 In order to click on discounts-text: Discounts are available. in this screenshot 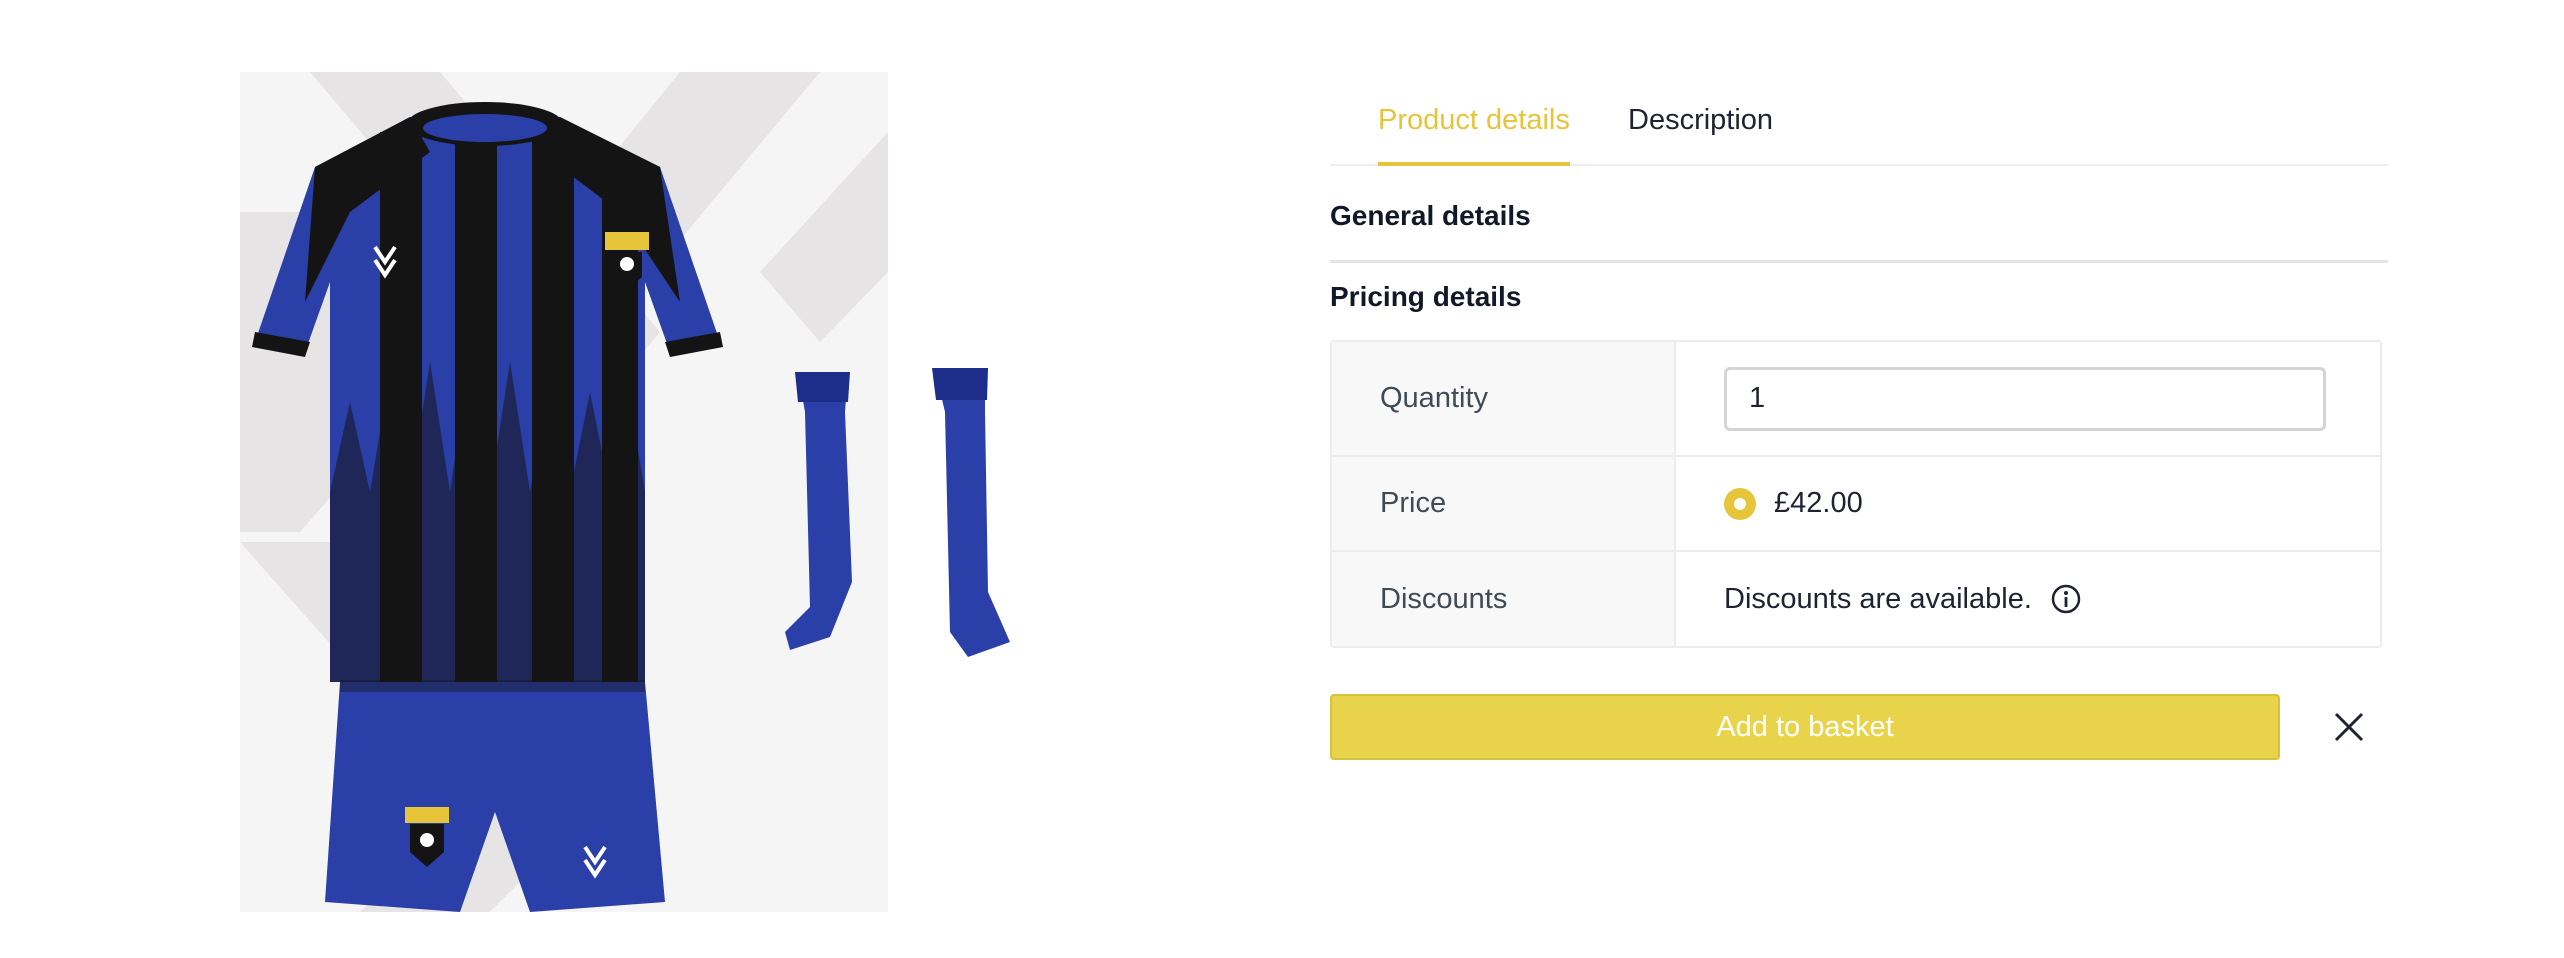, I will do `click(1878, 598)`.